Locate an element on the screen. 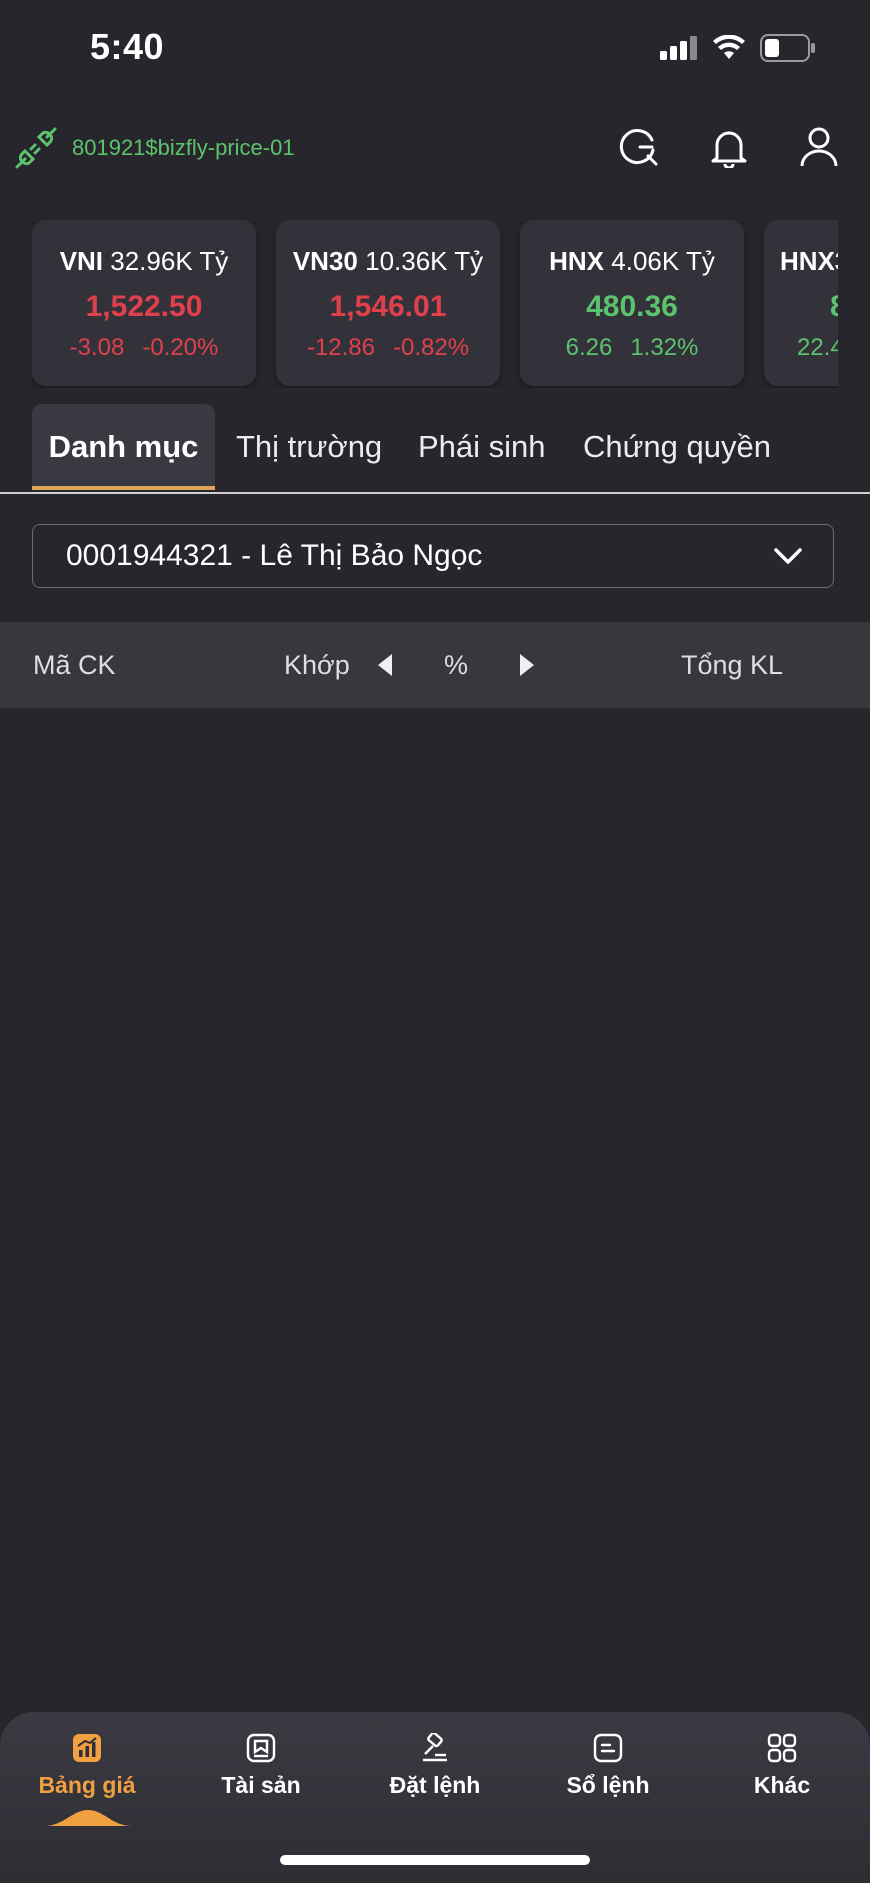 The image size is (870, 1883). index-name: VNI 32.96K Tỷ is located at coordinates (144, 261).